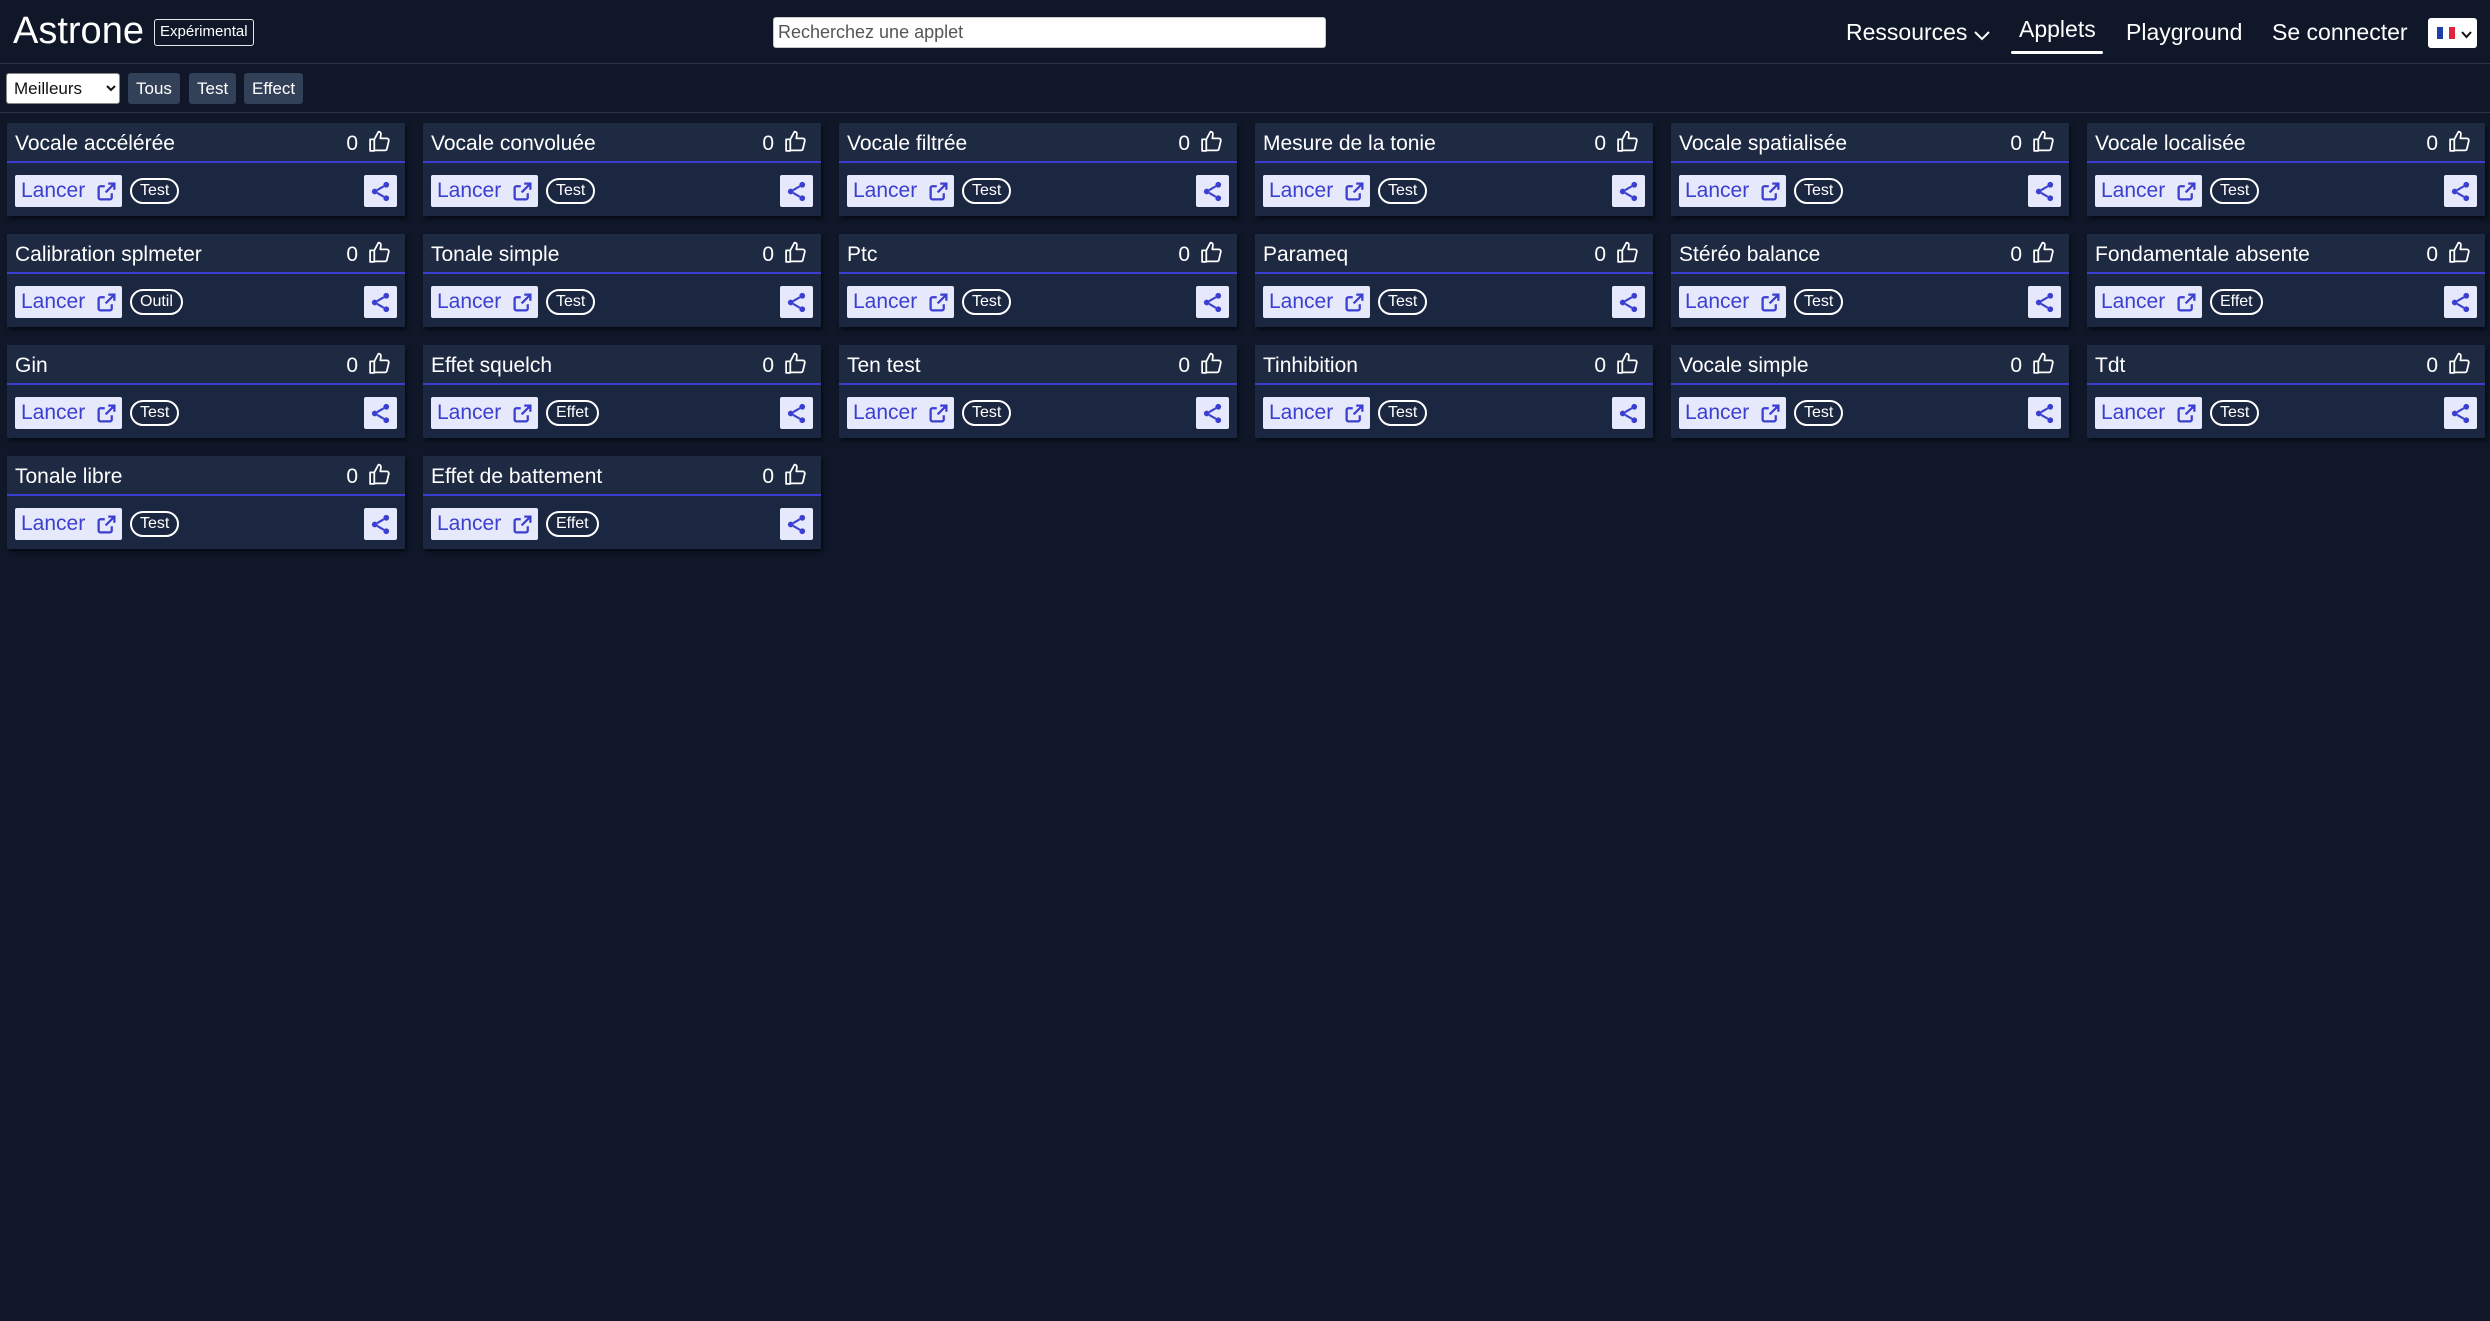 The width and height of the screenshot is (2490, 1321). I want to click on nav-resources-label: Ressources, so click(1907, 32).